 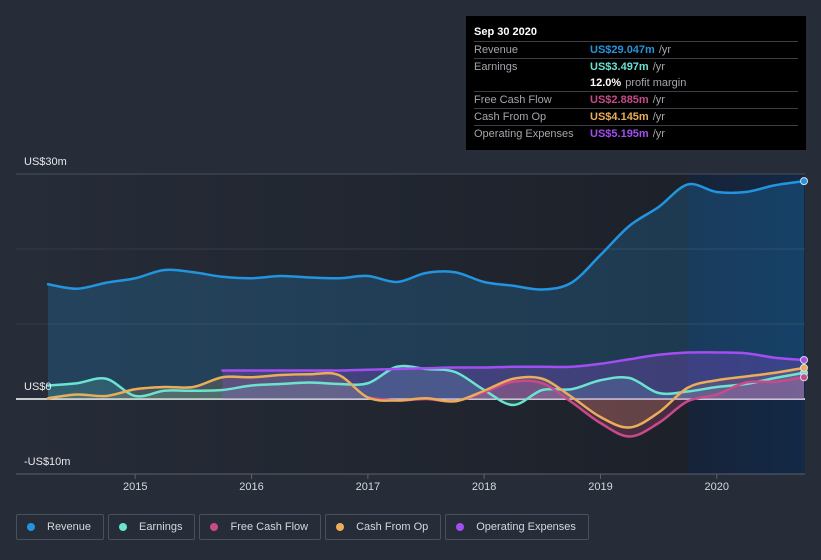 I want to click on legend-label: Operating Expenses, so click(x=526, y=527).